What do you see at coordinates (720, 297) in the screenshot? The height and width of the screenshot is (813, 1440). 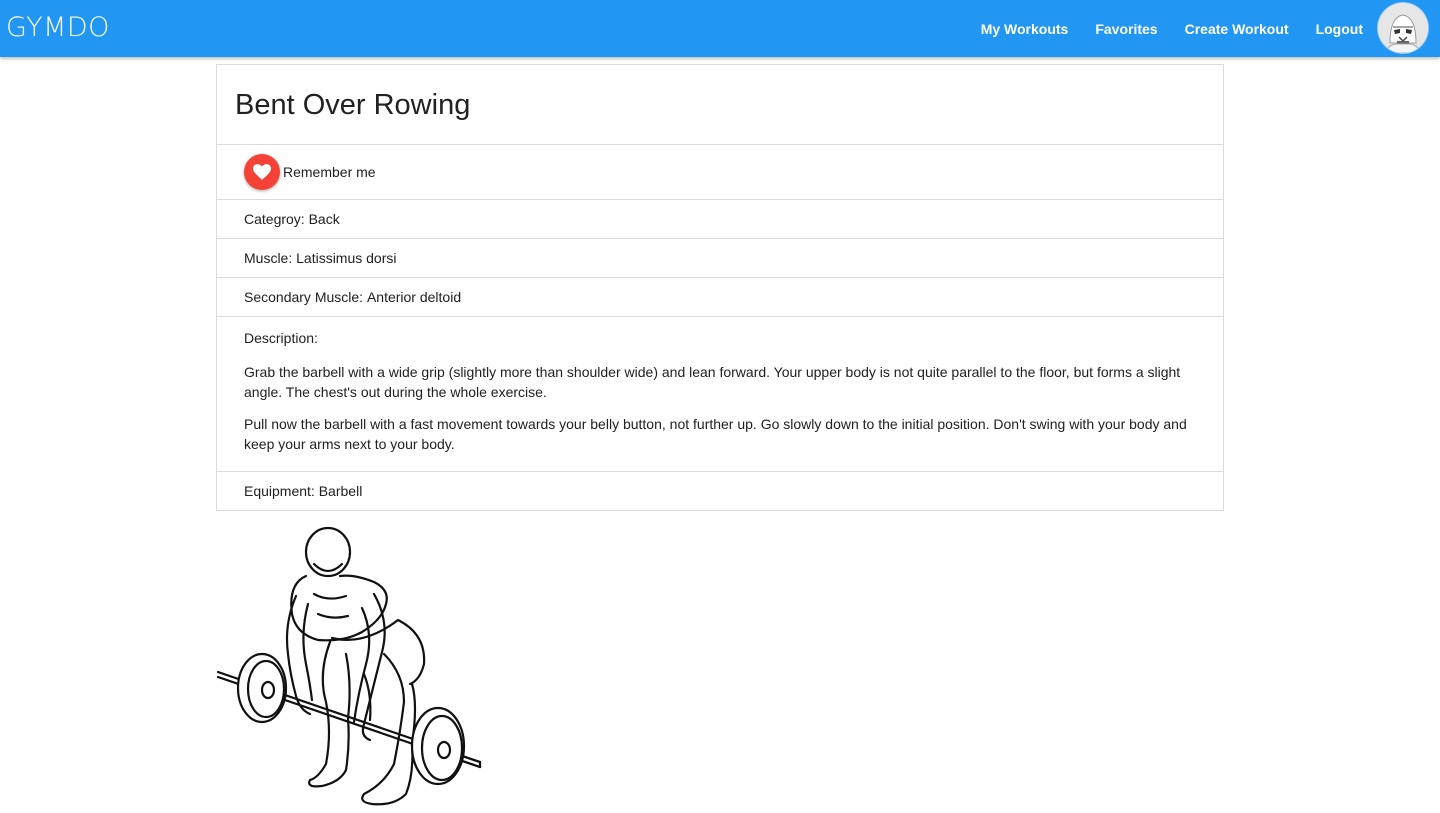 I see `secondary-muscle-row: Secondary Muscle: Anterior deltoid` at bounding box center [720, 297].